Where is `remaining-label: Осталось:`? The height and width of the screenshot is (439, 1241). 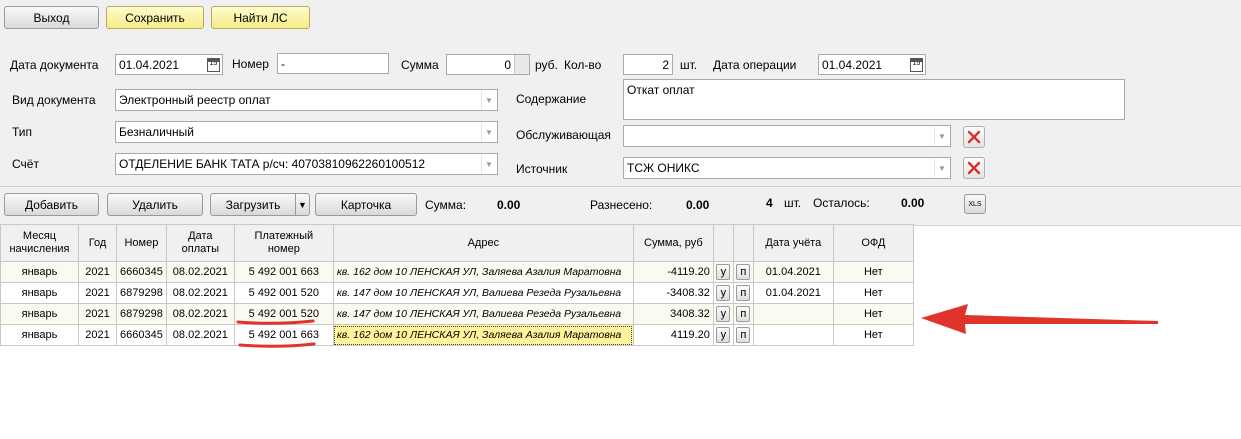 remaining-label: Осталось: is located at coordinates (841, 203).